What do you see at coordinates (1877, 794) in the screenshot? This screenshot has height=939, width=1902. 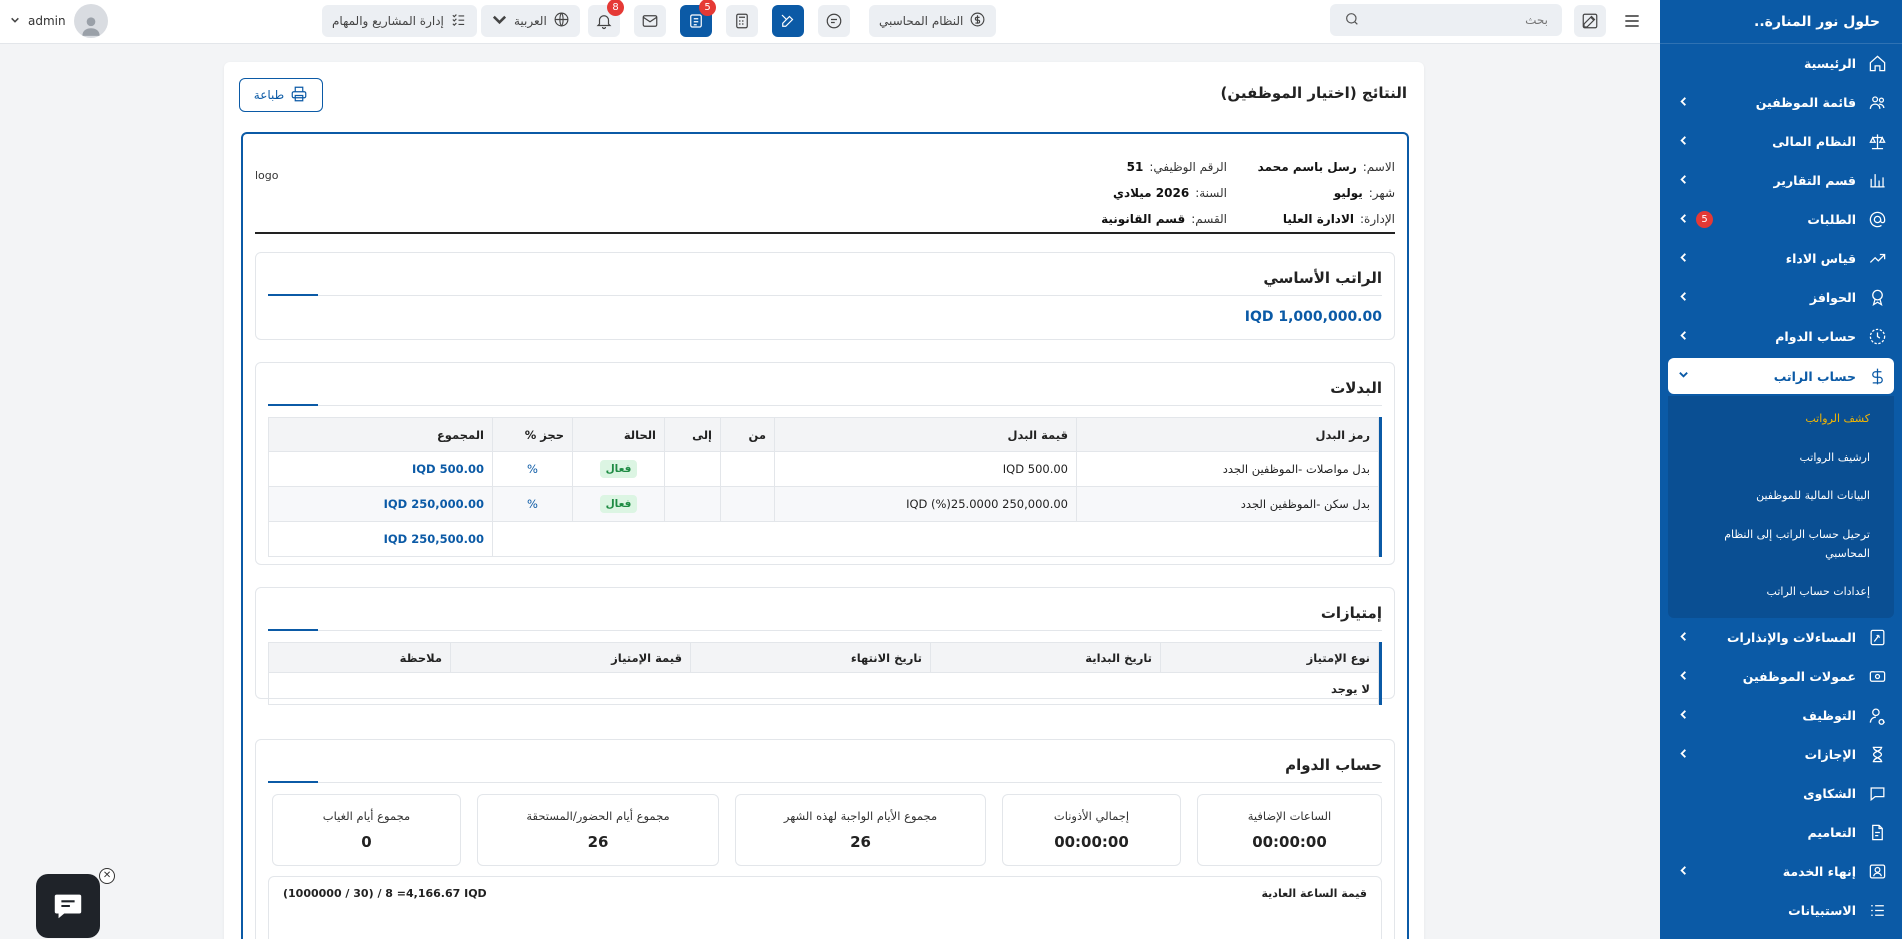 I see `chat-icon` at bounding box center [1877, 794].